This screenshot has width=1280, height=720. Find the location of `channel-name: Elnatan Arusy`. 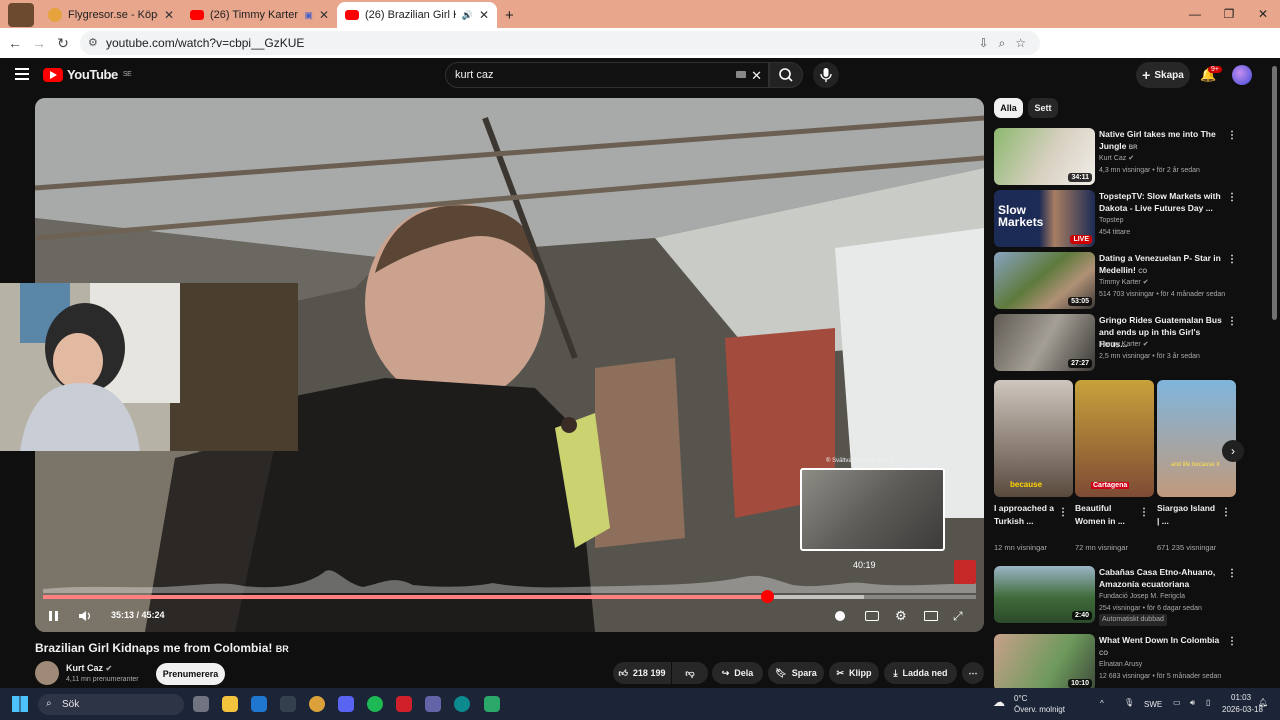

channel-name: Elnatan Arusy is located at coordinates (1120, 665).